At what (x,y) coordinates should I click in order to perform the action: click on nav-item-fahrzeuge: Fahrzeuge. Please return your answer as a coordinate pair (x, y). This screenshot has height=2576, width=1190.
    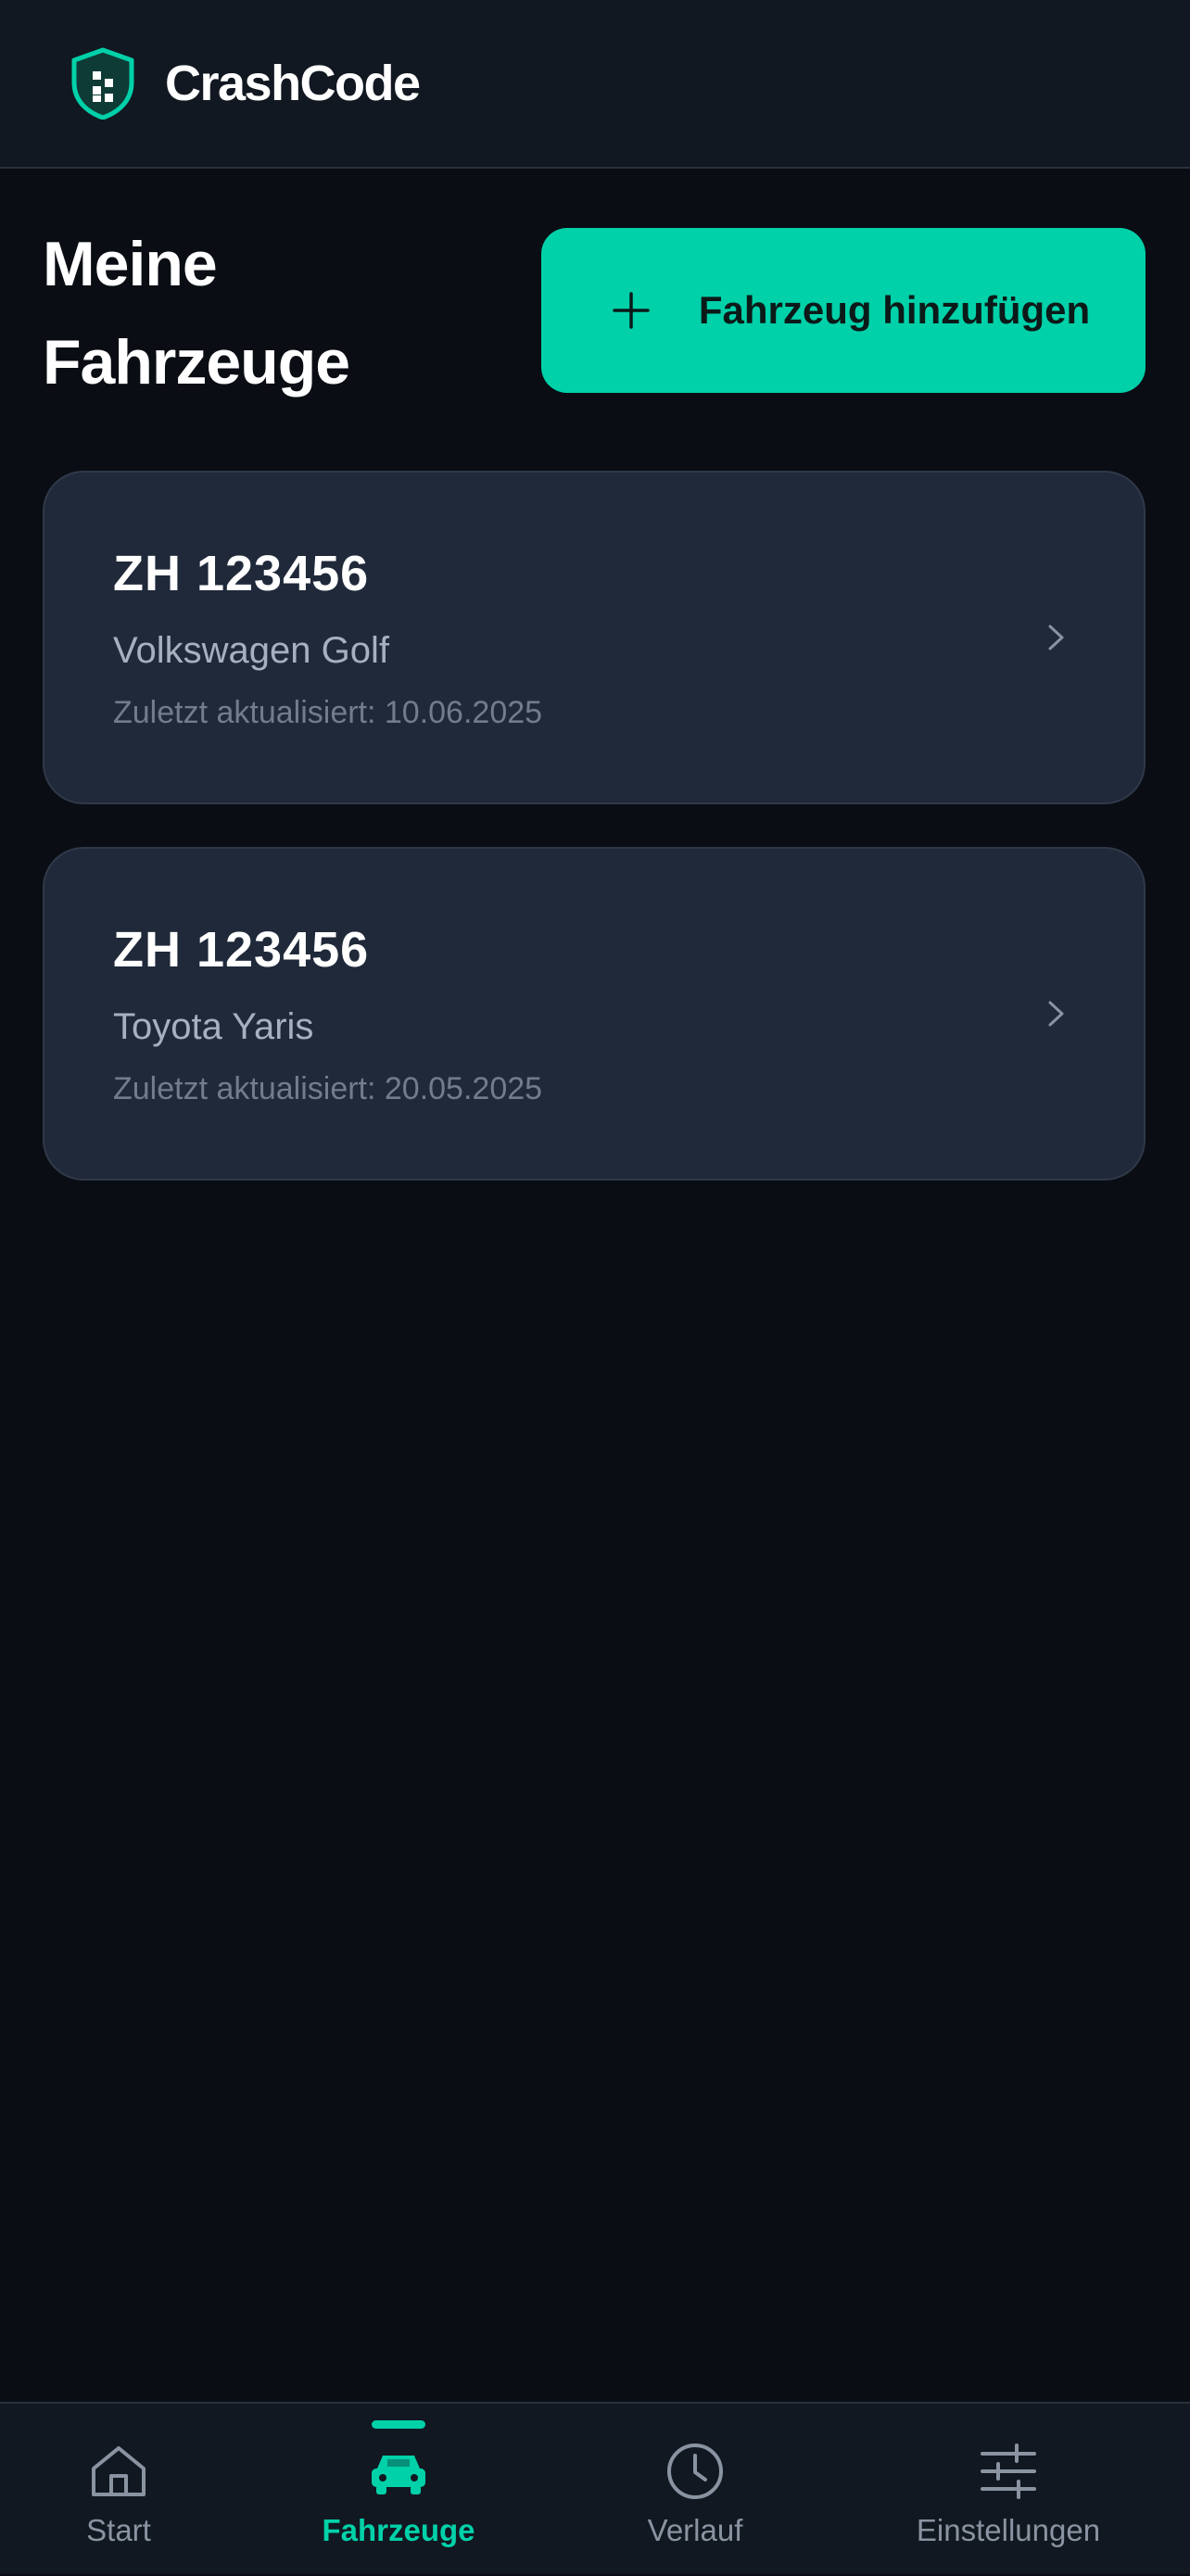
    Looking at the image, I should click on (398, 2490).